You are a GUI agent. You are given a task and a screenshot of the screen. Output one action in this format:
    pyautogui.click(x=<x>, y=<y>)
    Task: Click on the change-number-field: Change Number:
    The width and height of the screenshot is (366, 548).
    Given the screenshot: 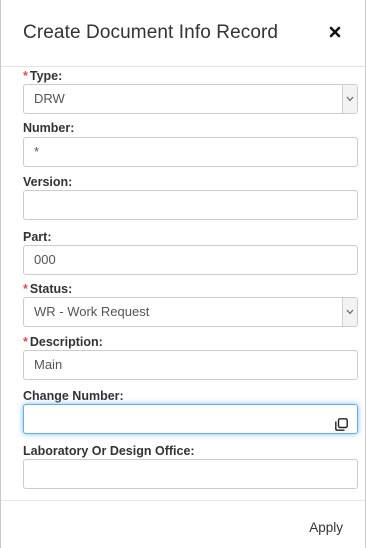 What is the action you would take?
    pyautogui.click(x=190, y=411)
    